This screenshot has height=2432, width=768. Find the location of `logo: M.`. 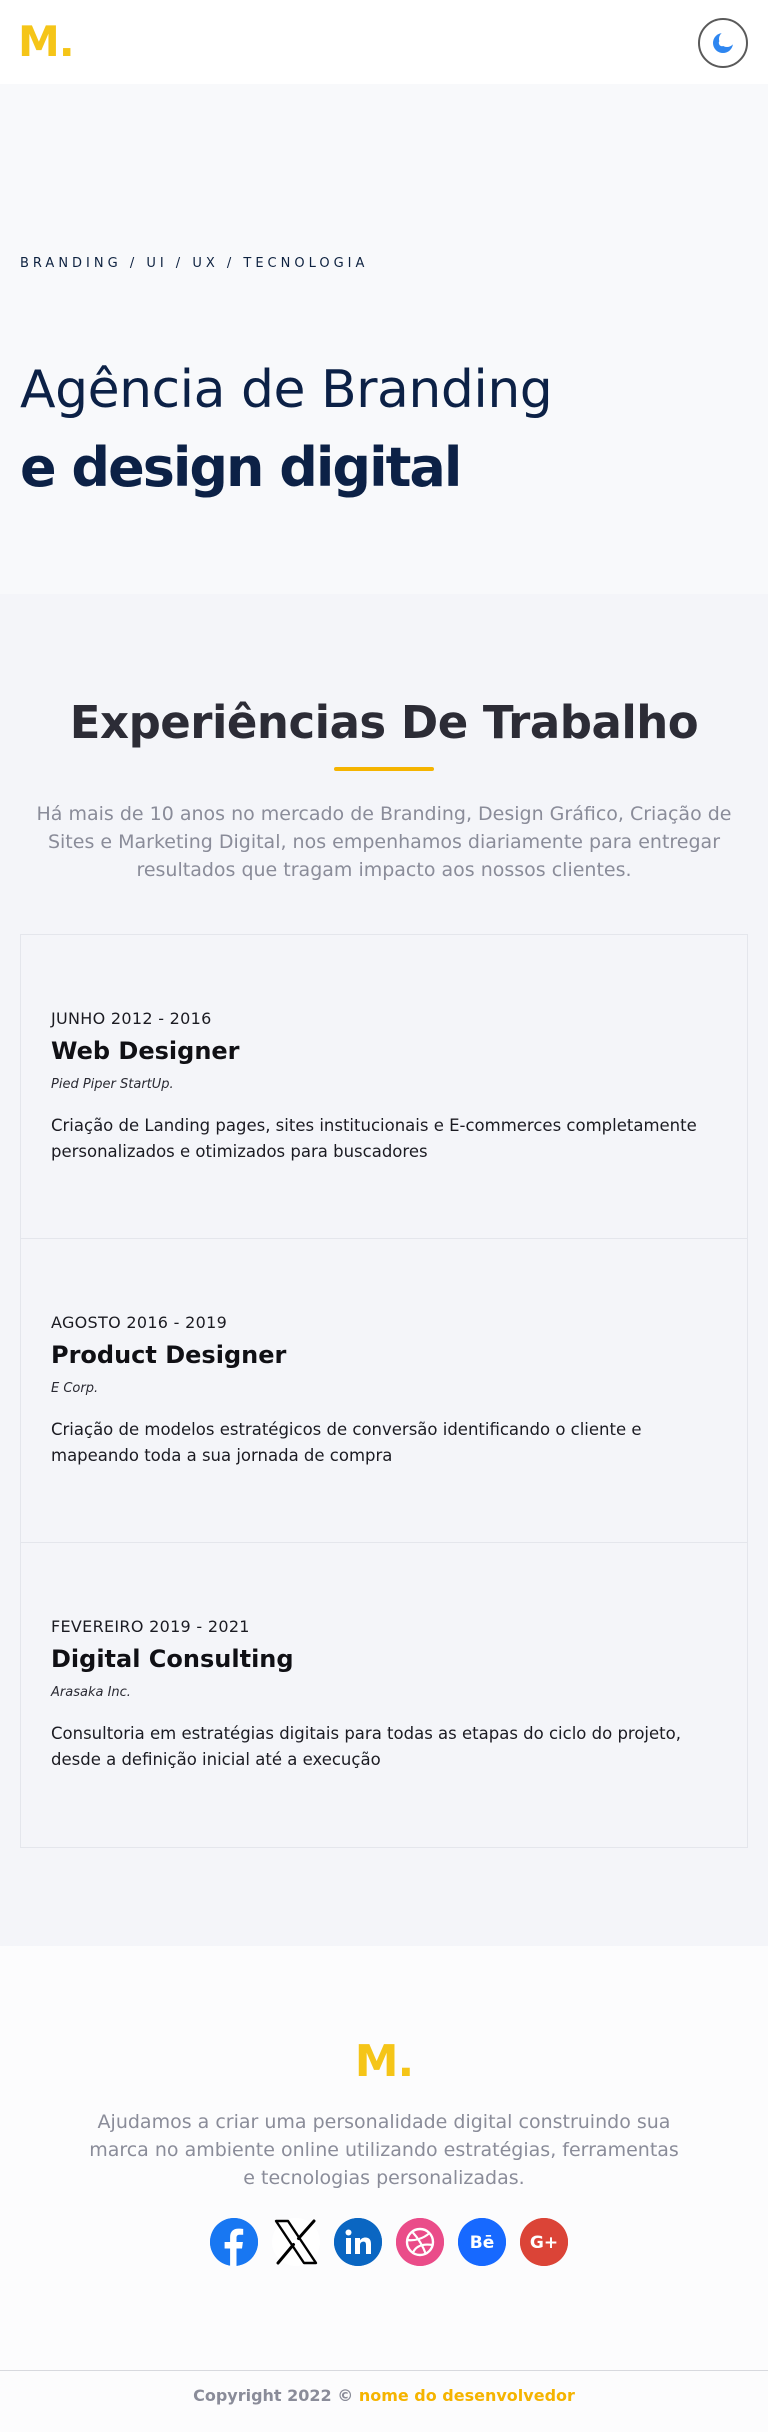

logo: M. is located at coordinates (46, 42).